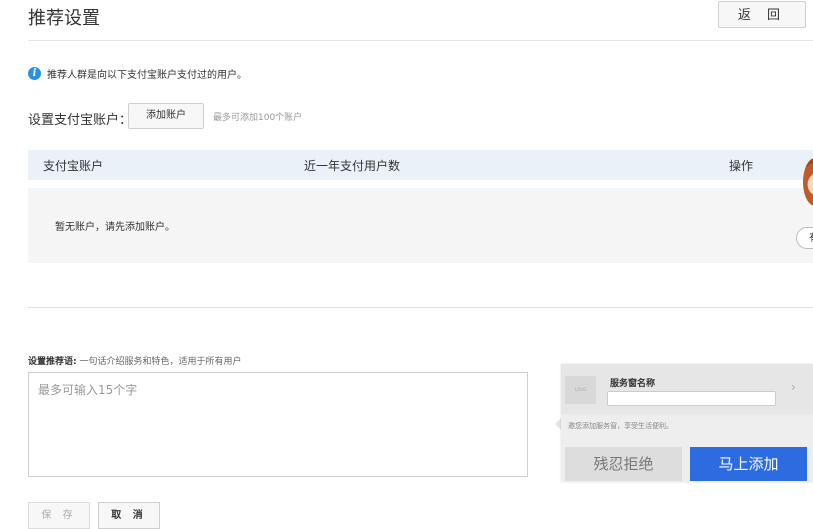 This screenshot has width=813, height=529. I want to click on column-header-account: 支付宝账户, so click(73, 166).